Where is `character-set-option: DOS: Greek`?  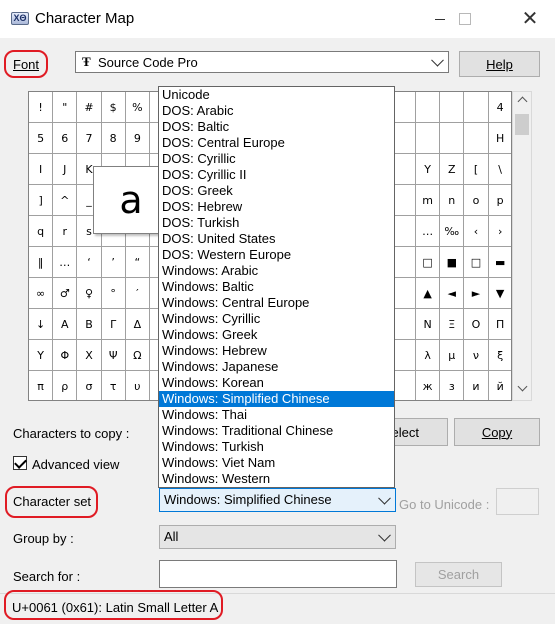 character-set-option: DOS: Greek is located at coordinates (276, 191).